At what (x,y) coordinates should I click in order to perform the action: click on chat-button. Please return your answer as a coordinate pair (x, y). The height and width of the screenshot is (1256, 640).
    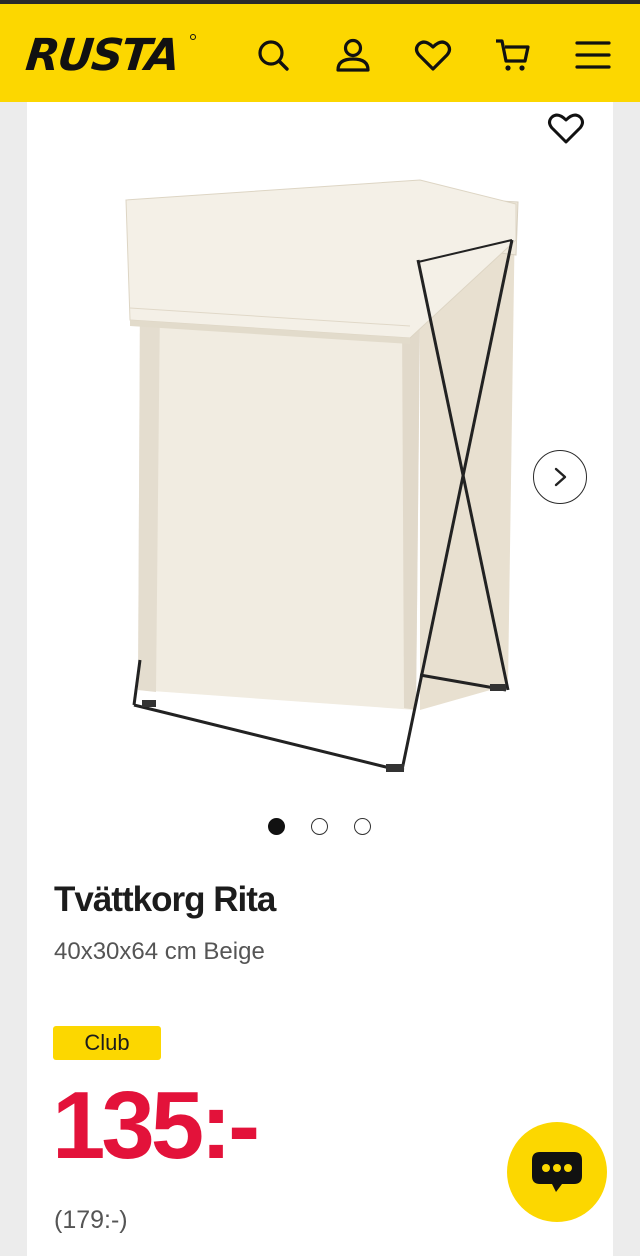
    Looking at the image, I should click on (557, 1172).